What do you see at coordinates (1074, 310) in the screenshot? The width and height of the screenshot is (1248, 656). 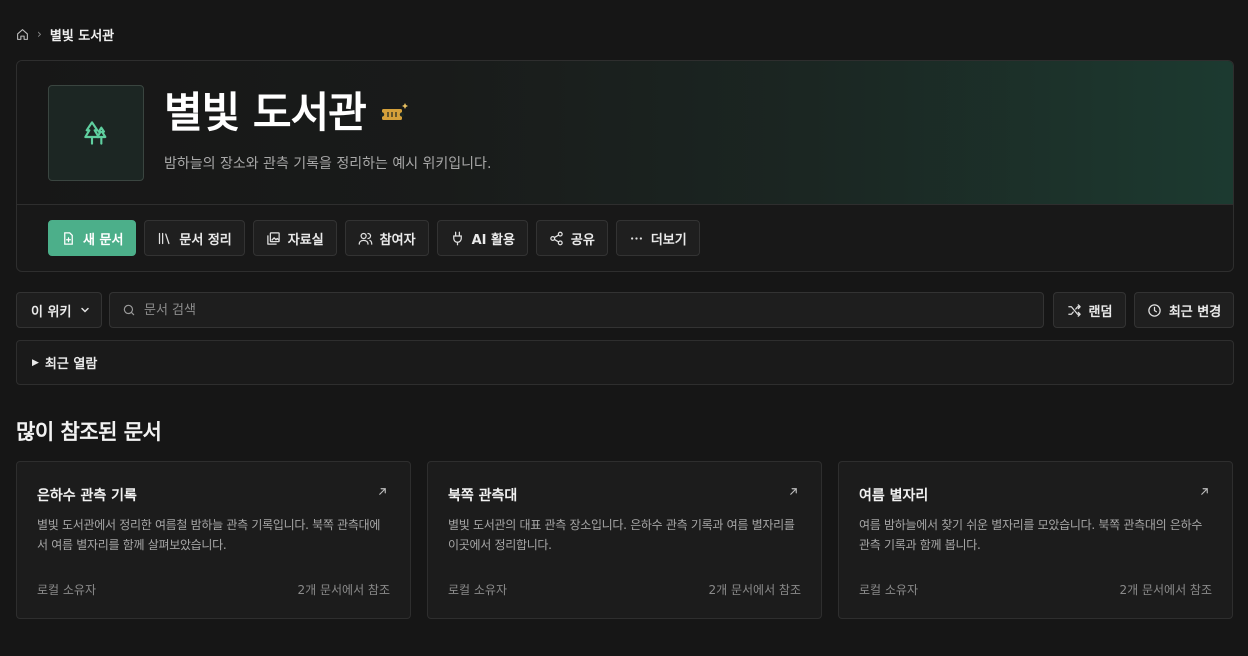 I see `shuffle-icon` at bounding box center [1074, 310].